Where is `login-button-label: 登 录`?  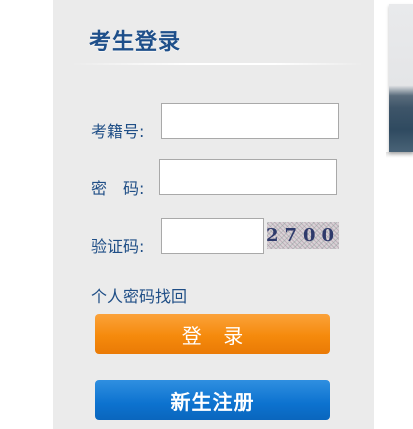 login-button-label: 登 录 is located at coordinates (216, 336).